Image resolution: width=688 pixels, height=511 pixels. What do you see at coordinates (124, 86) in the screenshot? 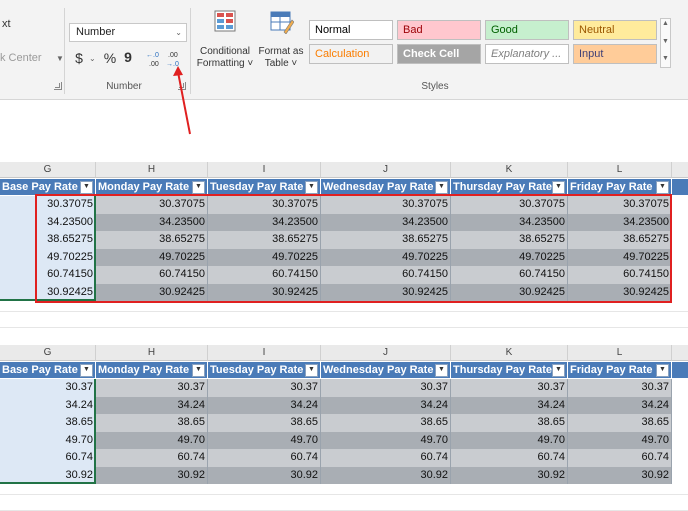
I see `number-group-label: Number` at bounding box center [124, 86].